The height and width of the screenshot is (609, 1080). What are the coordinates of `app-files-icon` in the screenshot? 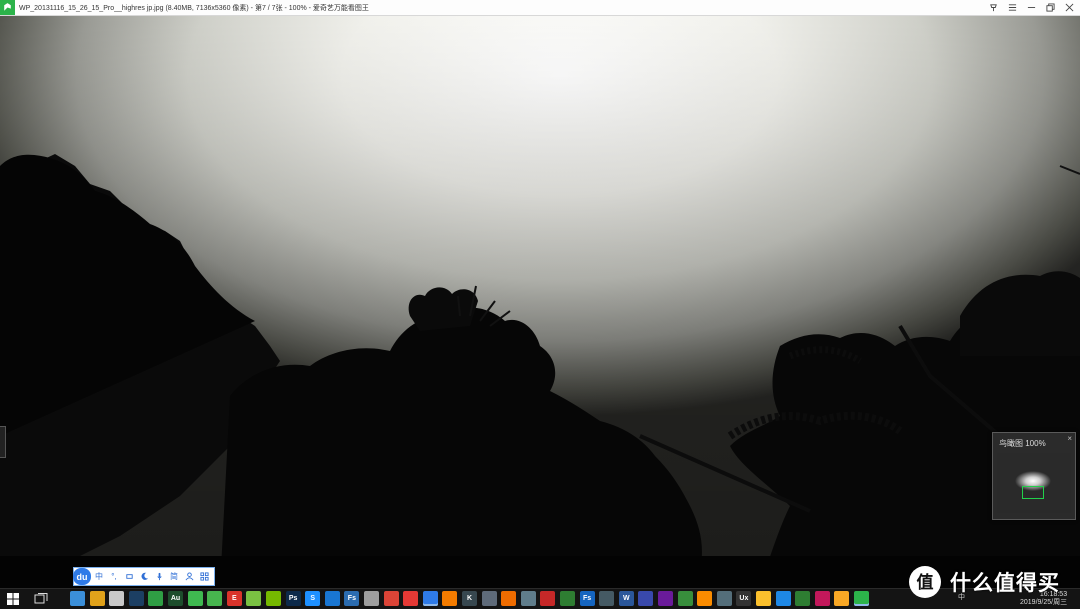 It's located at (607, 598).